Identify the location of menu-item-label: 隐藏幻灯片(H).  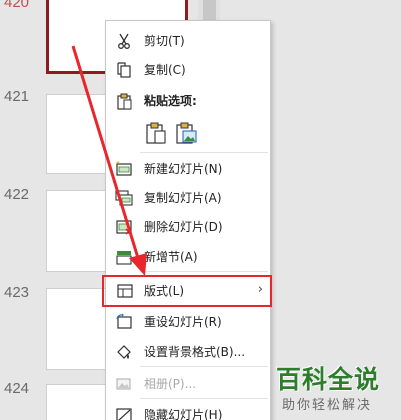
(183, 414).